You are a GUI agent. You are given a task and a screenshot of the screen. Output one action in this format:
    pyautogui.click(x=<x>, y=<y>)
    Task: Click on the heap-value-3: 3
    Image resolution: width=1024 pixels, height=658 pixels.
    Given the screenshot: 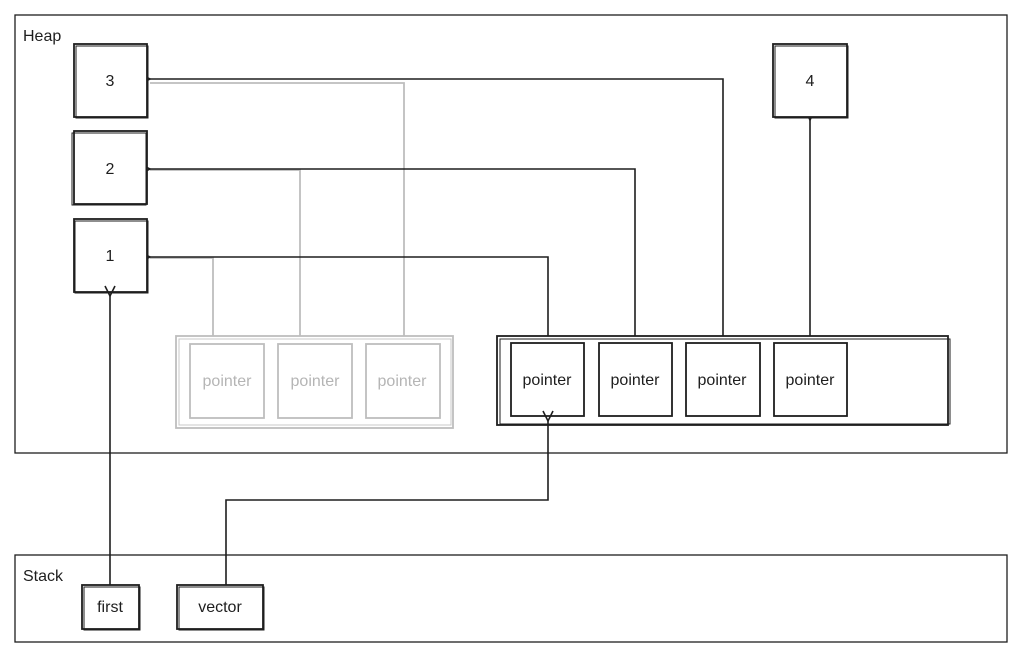 What is the action you would take?
    pyautogui.click(x=111, y=81)
    